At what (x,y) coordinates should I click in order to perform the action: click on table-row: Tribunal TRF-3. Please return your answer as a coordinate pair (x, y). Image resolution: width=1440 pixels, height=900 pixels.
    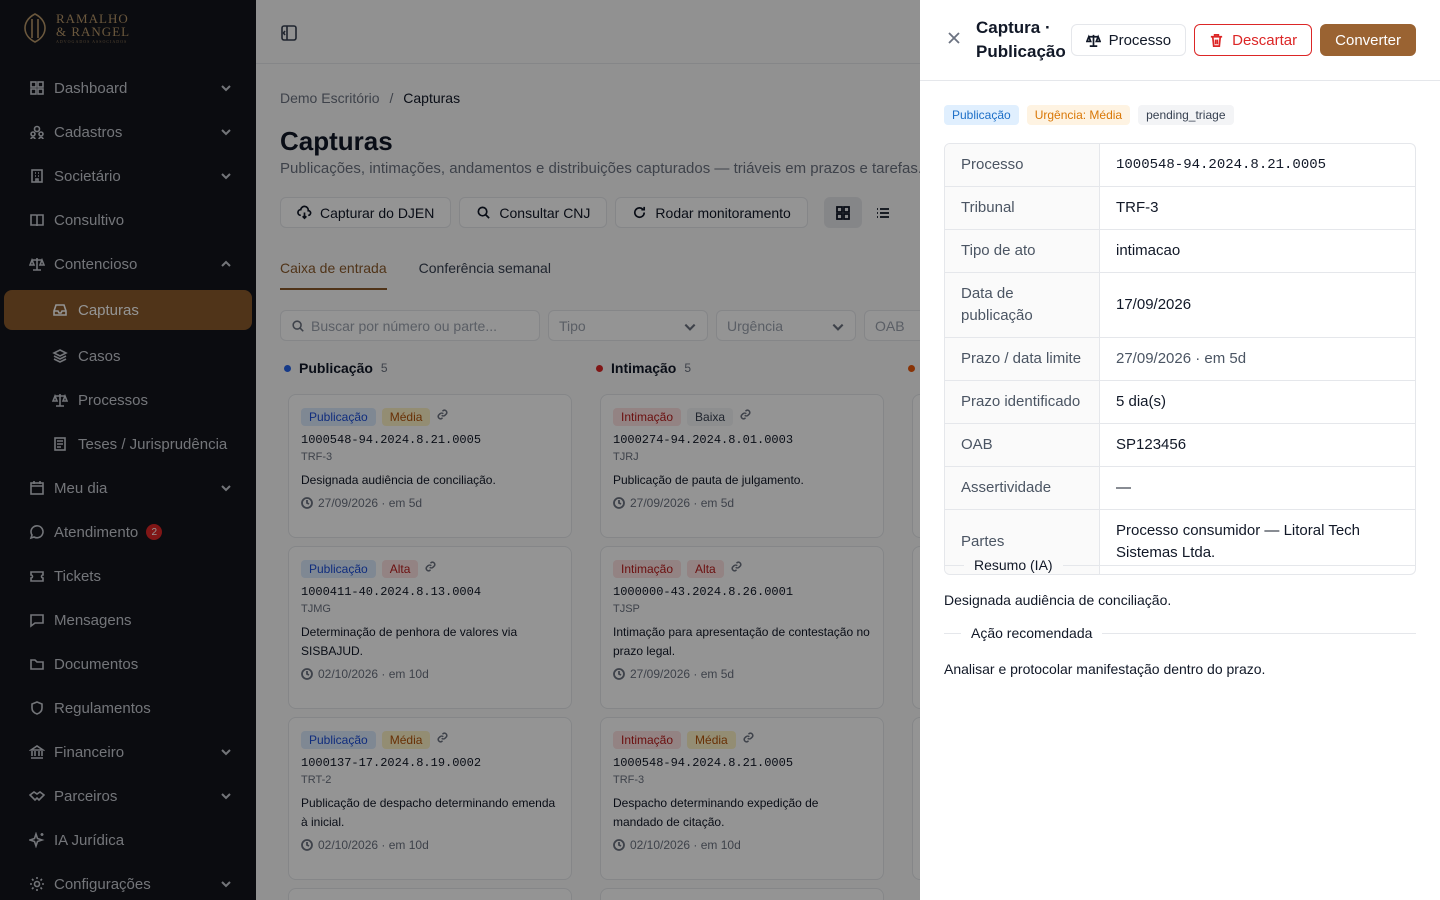
    Looking at the image, I should click on (1180, 208).